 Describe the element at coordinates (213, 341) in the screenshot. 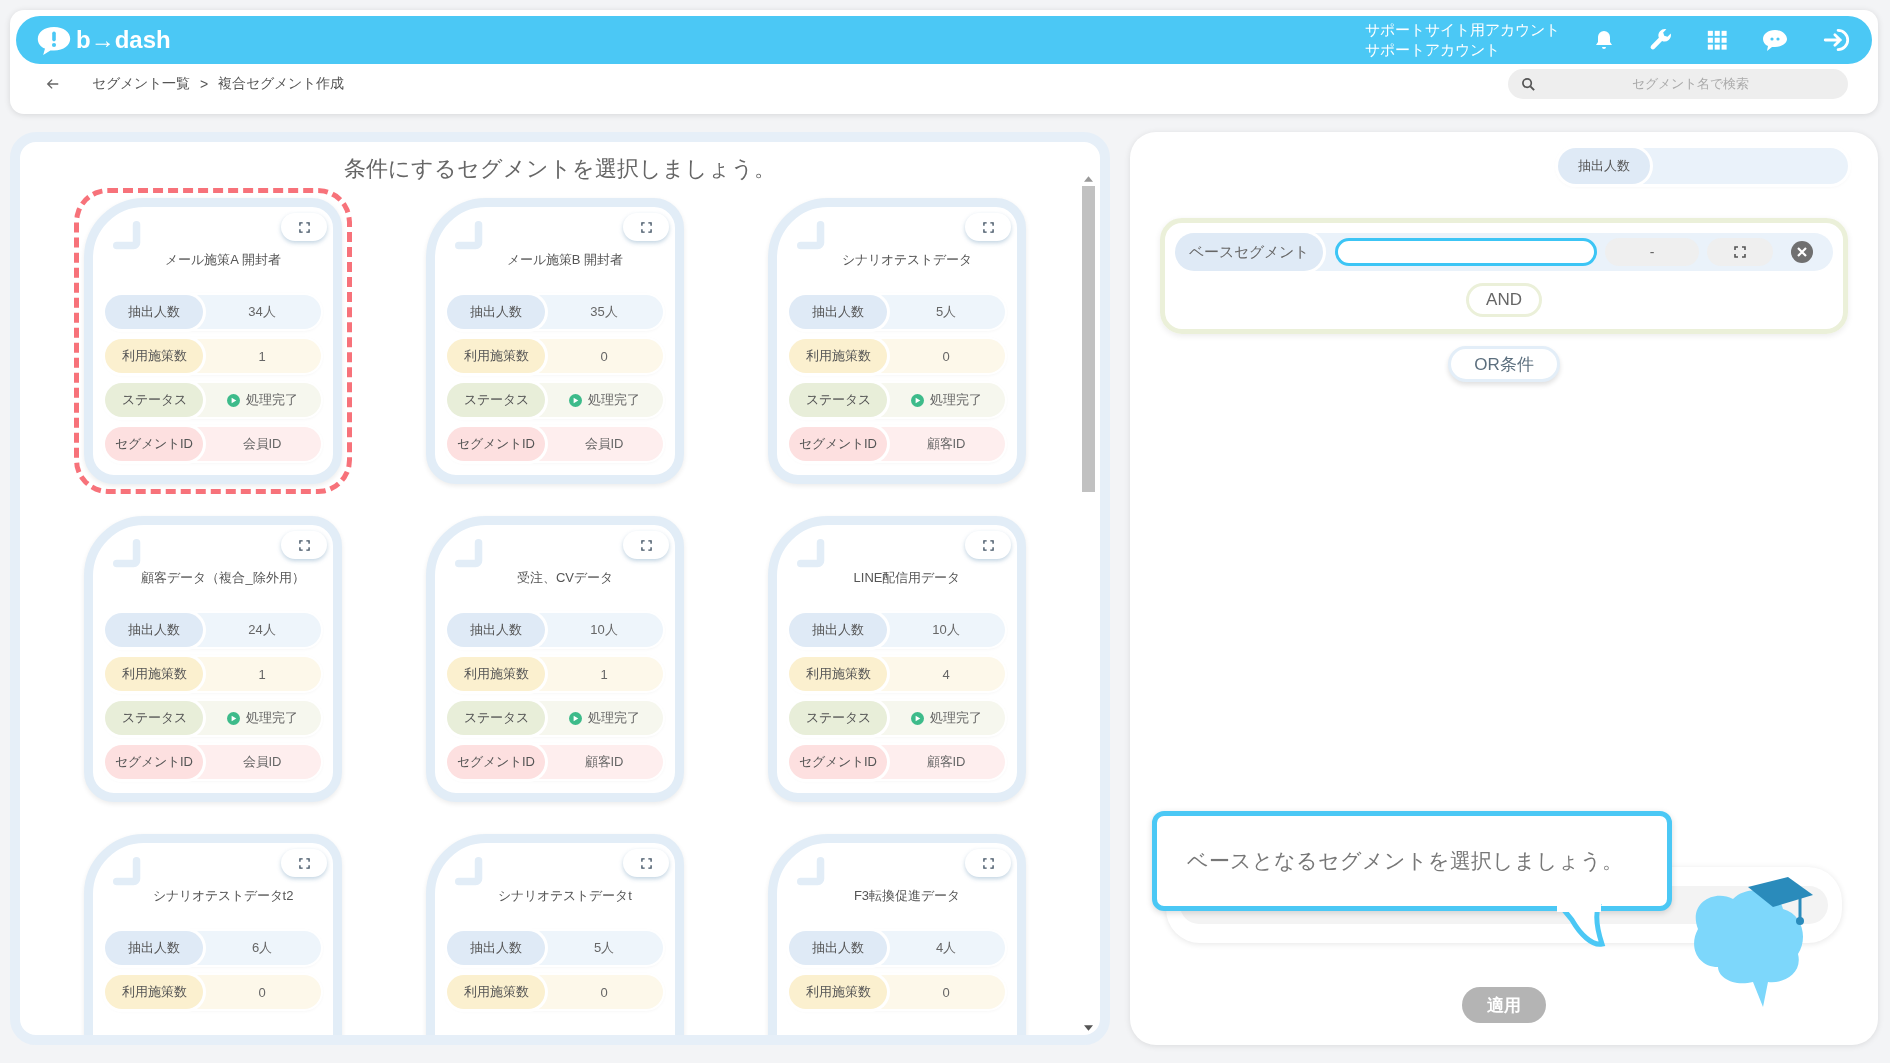

I see `segment-card: メール施策A 開封者 抽出人数 34人 利用施策数 1 ステータス 処理完了 セグメントID 会員ID` at that location.